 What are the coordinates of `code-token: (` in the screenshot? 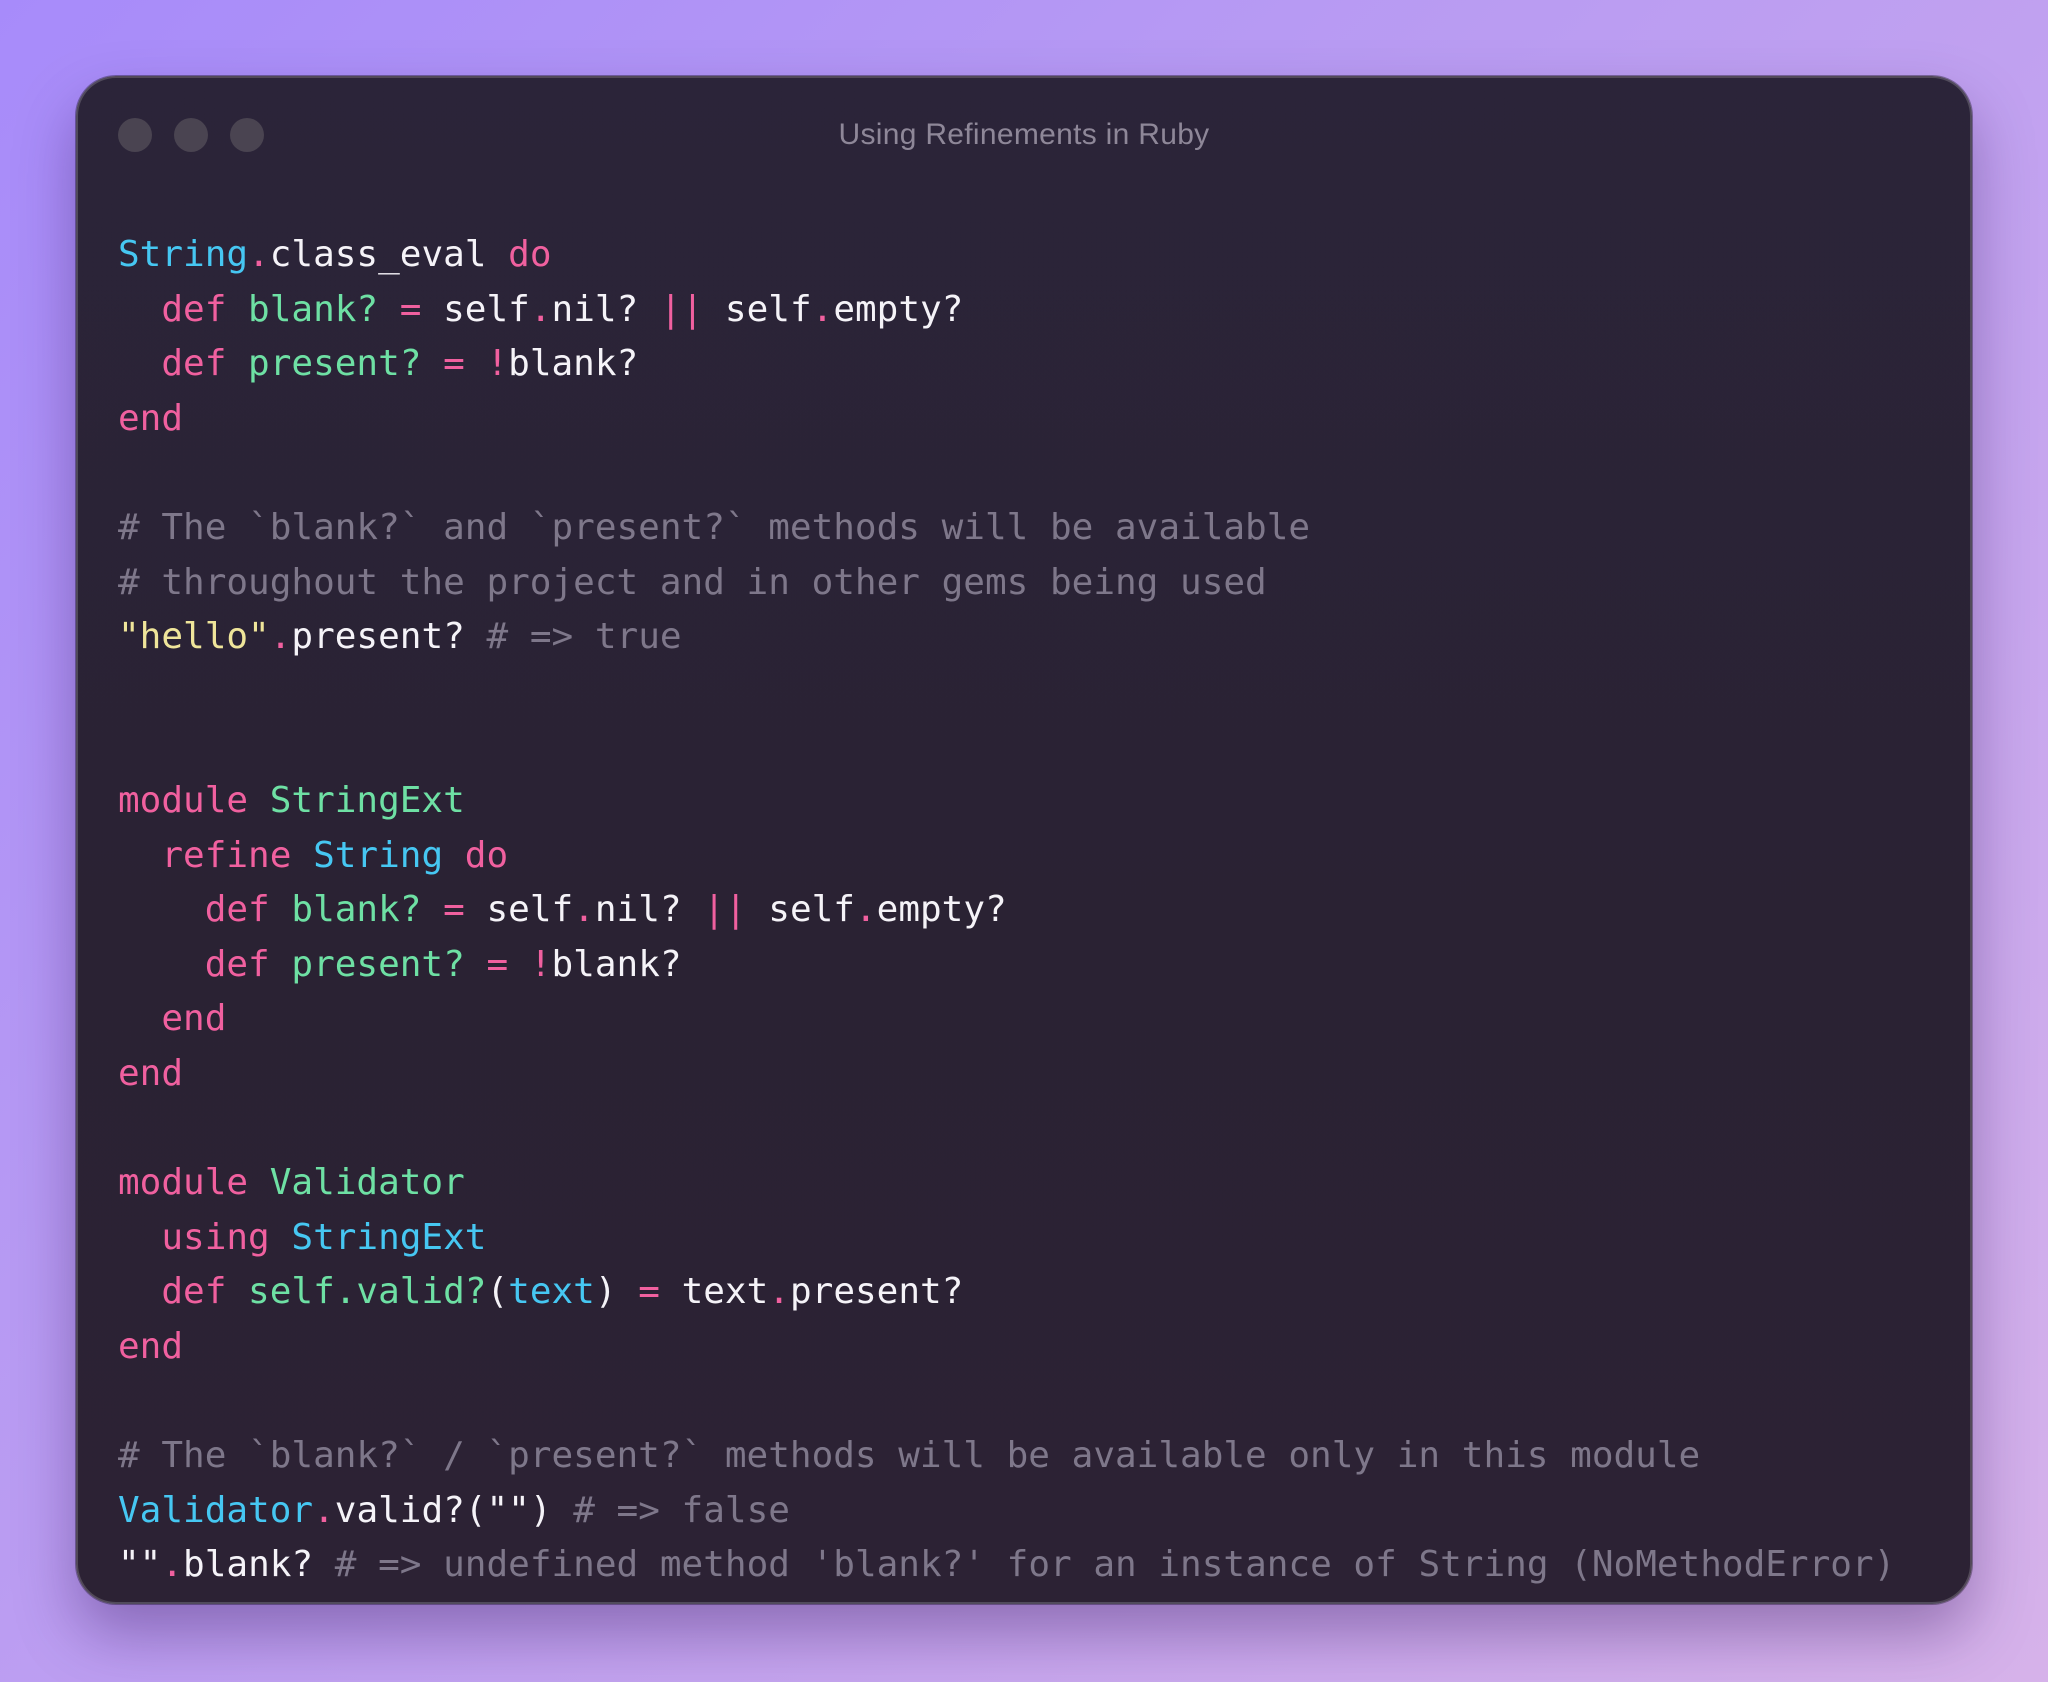 It's located at (497, 1292).